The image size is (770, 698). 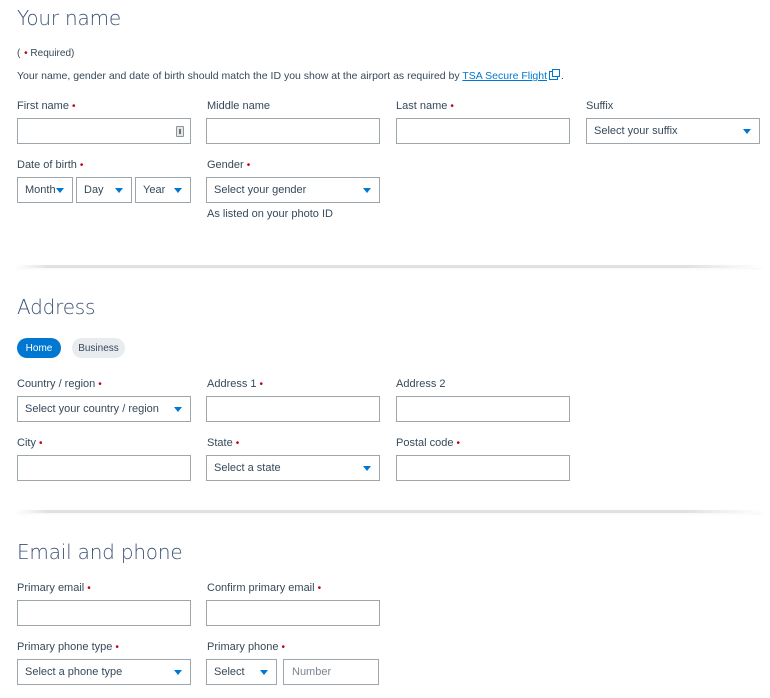 What do you see at coordinates (46, 106) in the screenshot?
I see `first-name-label: First name •` at bounding box center [46, 106].